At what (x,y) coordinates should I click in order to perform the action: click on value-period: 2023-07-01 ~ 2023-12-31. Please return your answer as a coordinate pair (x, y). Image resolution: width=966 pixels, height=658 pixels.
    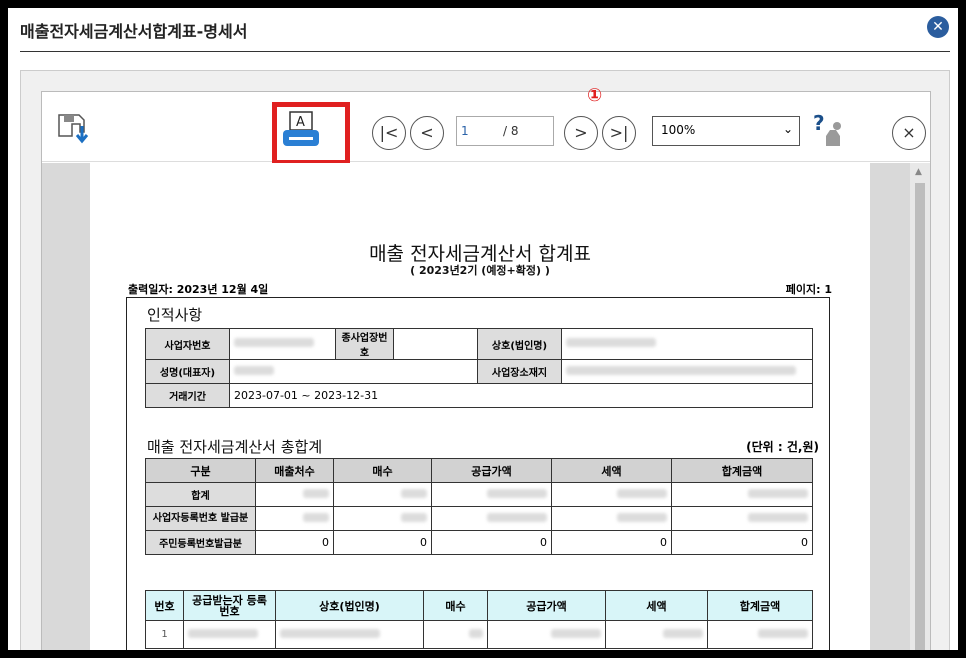
    Looking at the image, I should click on (521, 395).